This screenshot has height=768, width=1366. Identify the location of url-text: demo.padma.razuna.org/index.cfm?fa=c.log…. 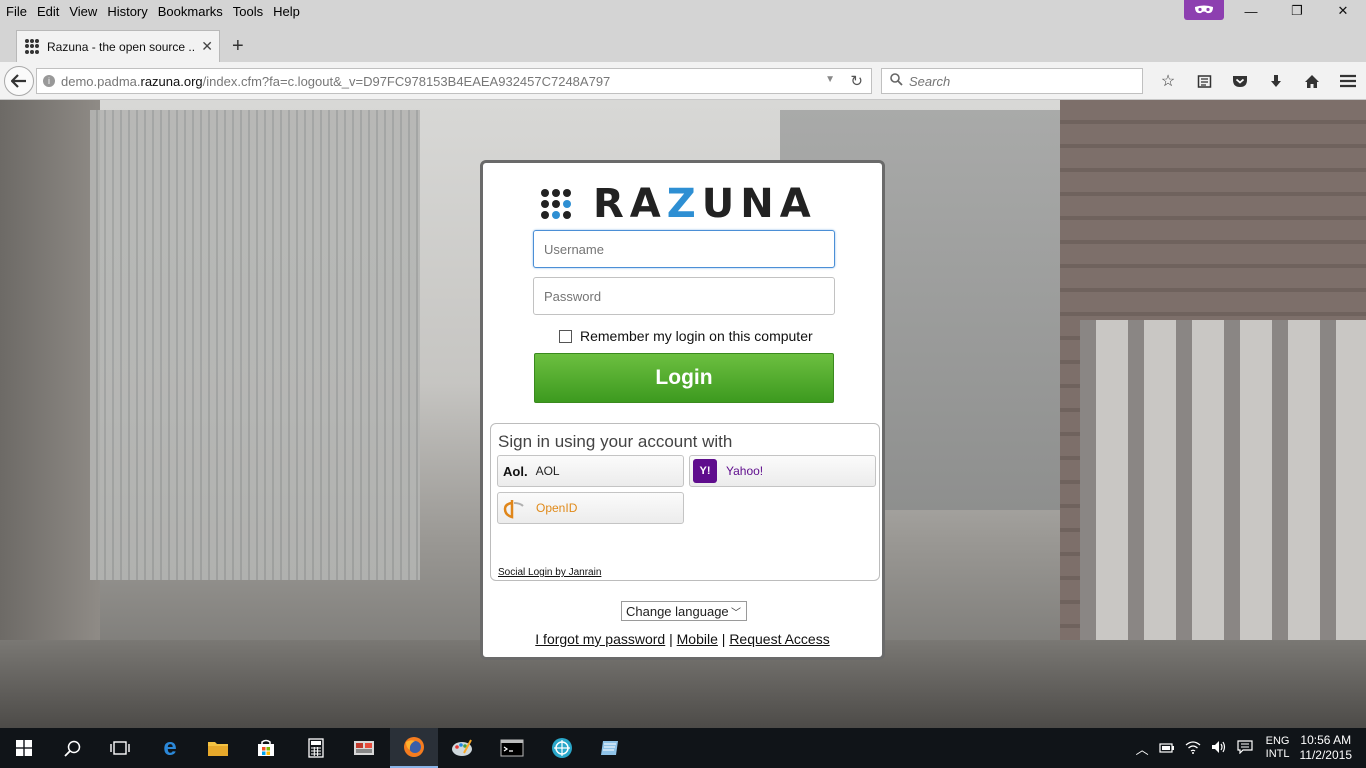
(335, 81).